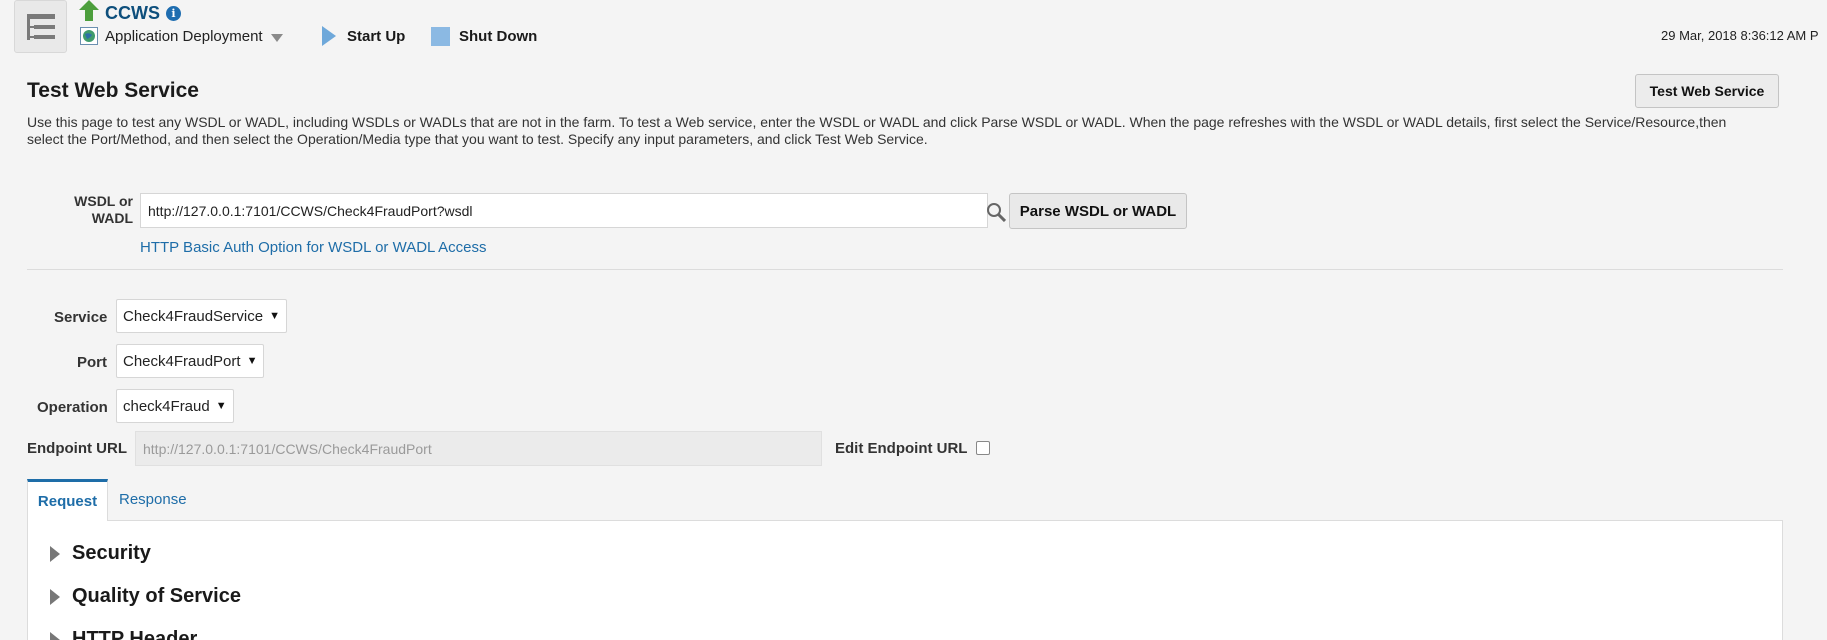 The height and width of the screenshot is (640, 1827). What do you see at coordinates (81, 317) in the screenshot?
I see `service-label: Service` at bounding box center [81, 317].